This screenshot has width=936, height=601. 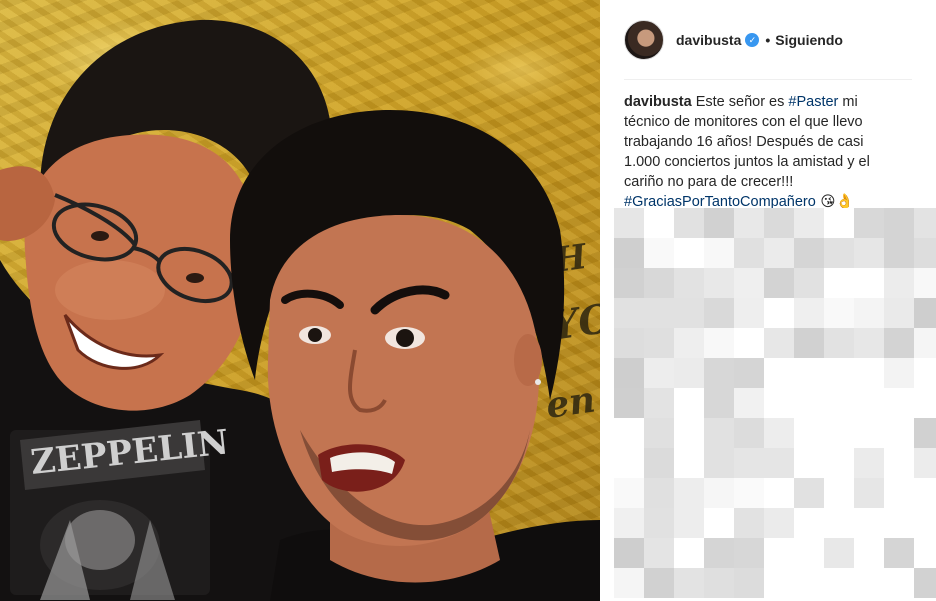 What do you see at coordinates (658, 102) in the screenshot?
I see `caption-username: davibusta` at bounding box center [658, 102].